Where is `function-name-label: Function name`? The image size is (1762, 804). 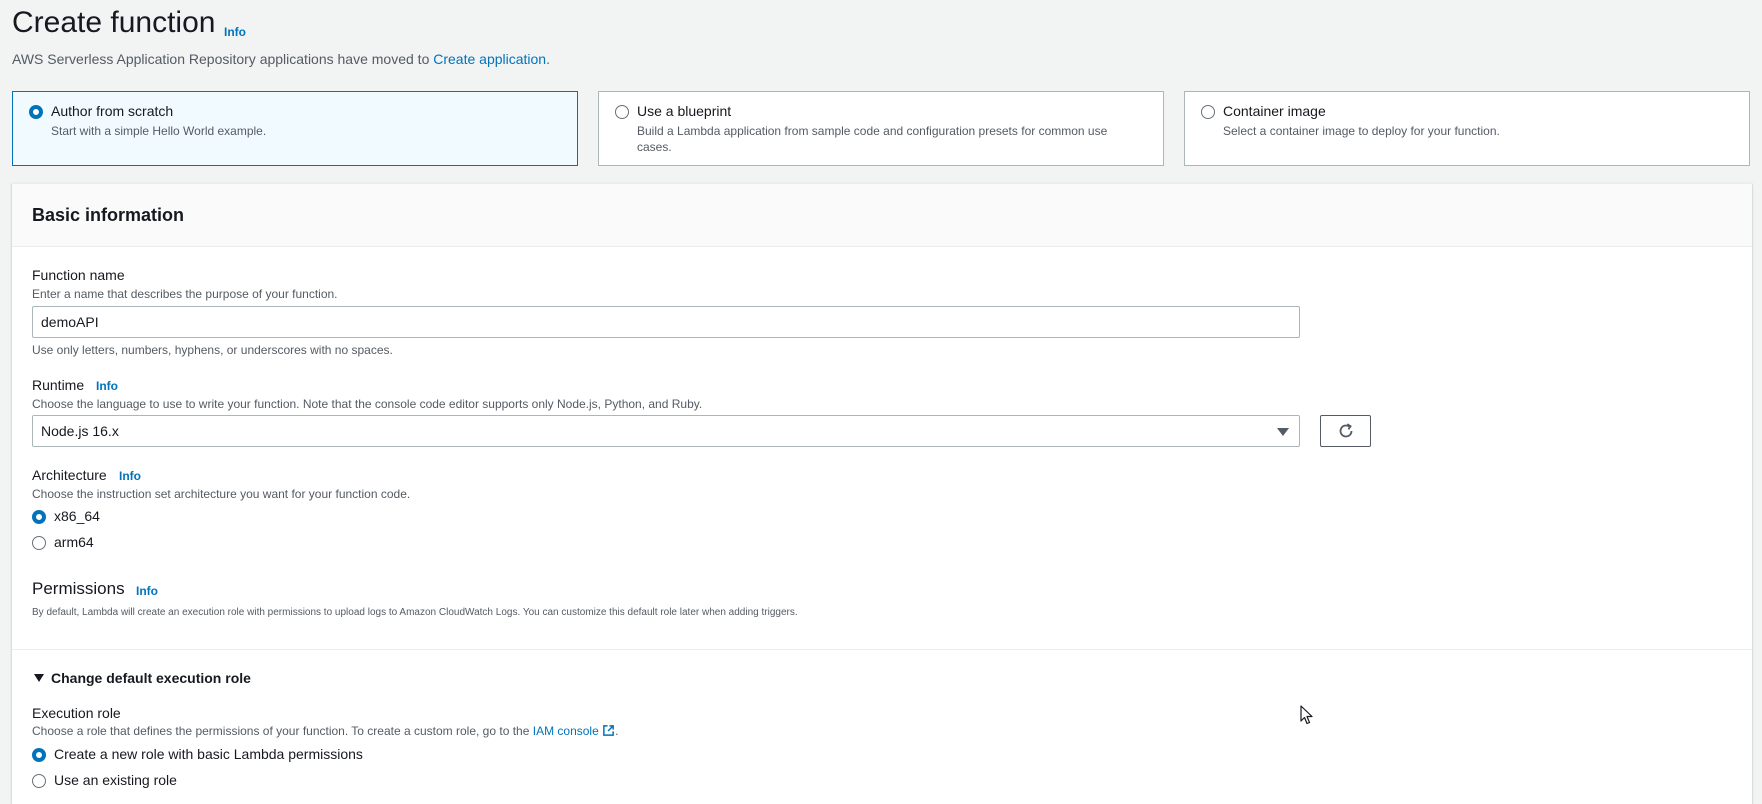
function-name-label: Function name is located at coordinates (78, 275).